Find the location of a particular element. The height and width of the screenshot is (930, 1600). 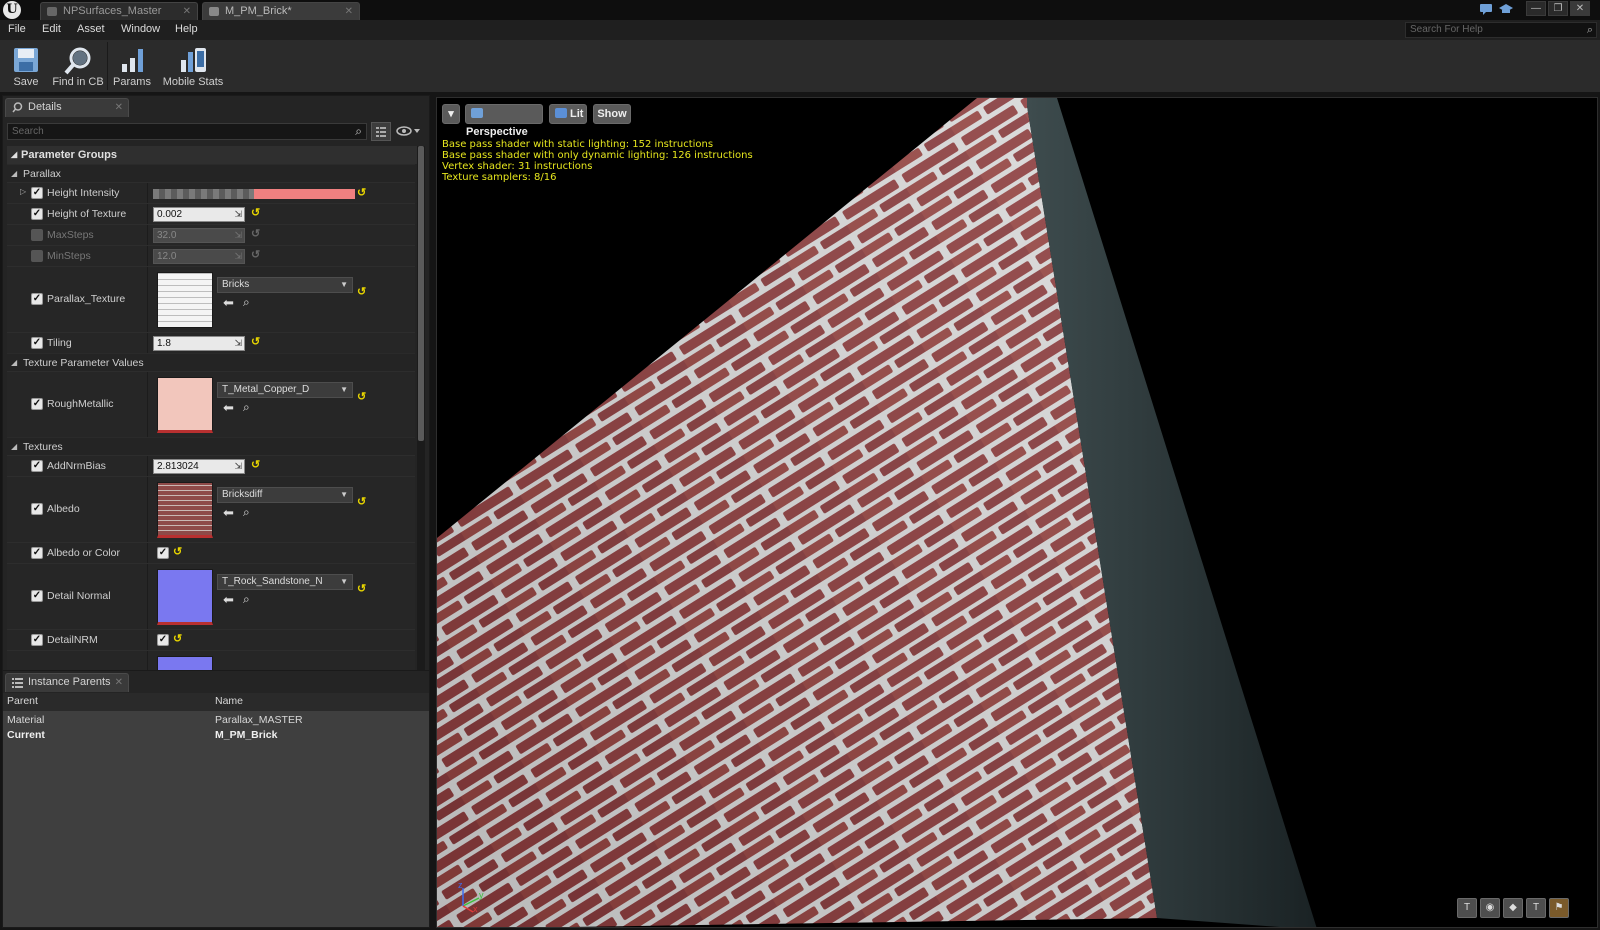

height-intensity-color-bar is located at coordinates (254, 194).